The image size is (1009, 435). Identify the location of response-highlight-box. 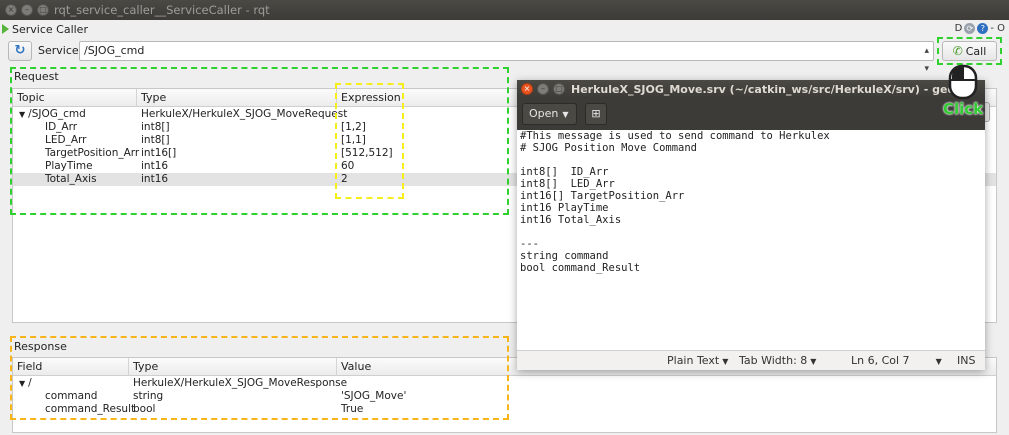
(259, 378).